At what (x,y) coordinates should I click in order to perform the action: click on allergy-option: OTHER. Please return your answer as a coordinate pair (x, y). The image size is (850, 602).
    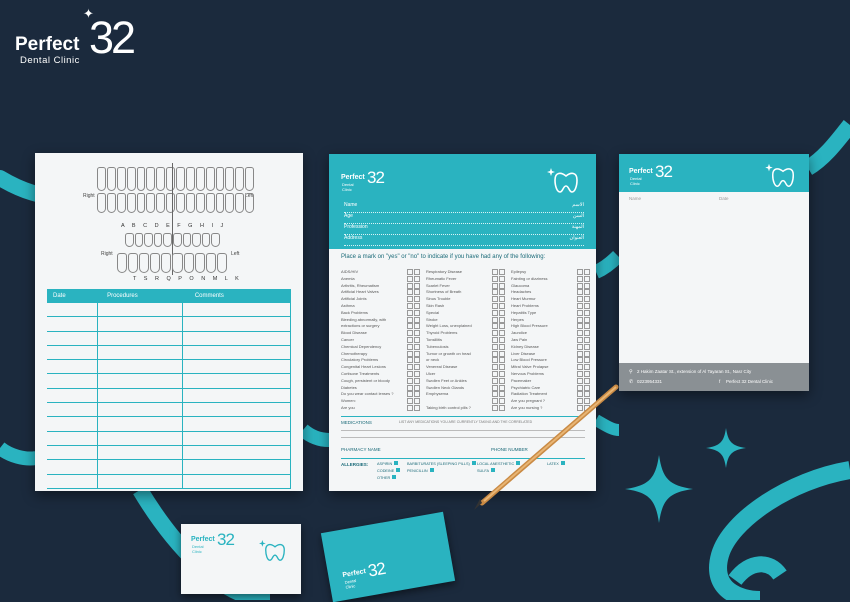
    Looking at the image, I should click on (387, 477).